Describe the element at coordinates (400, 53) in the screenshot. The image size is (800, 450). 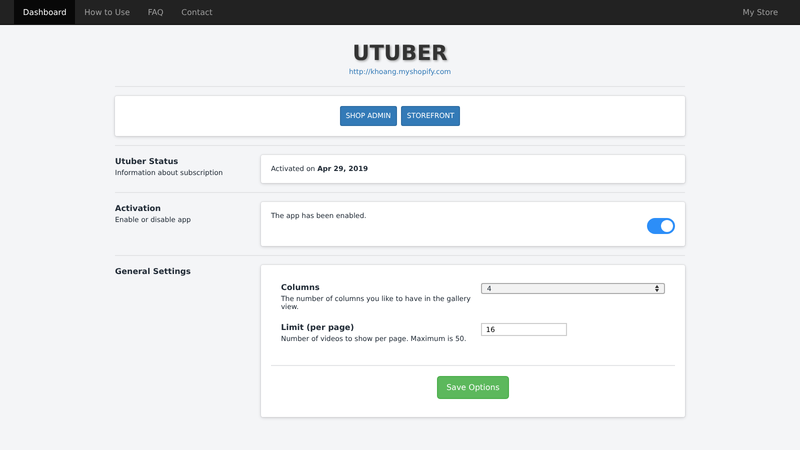
I see `store-title: UTUBER` at that location.